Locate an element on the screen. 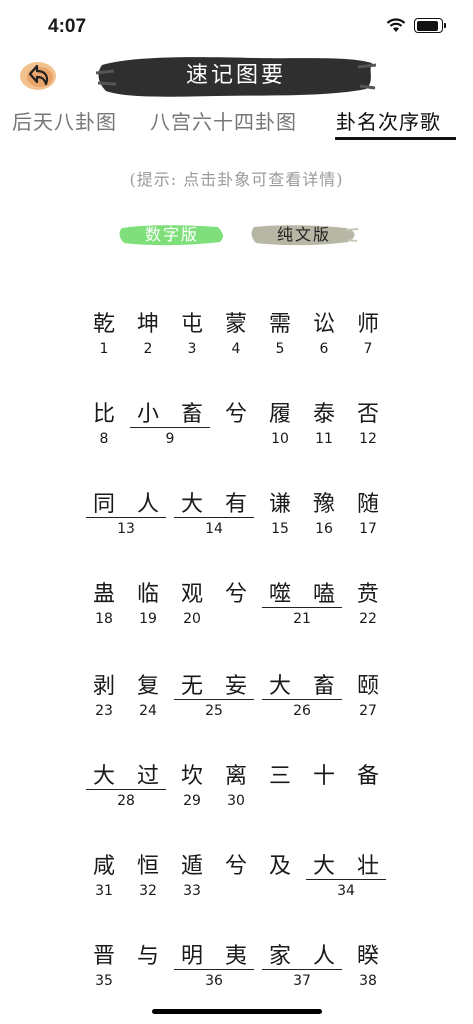 This screenshot has height=1024, width=473. hexagram-number: 38 is located at coordinates (368, 981).